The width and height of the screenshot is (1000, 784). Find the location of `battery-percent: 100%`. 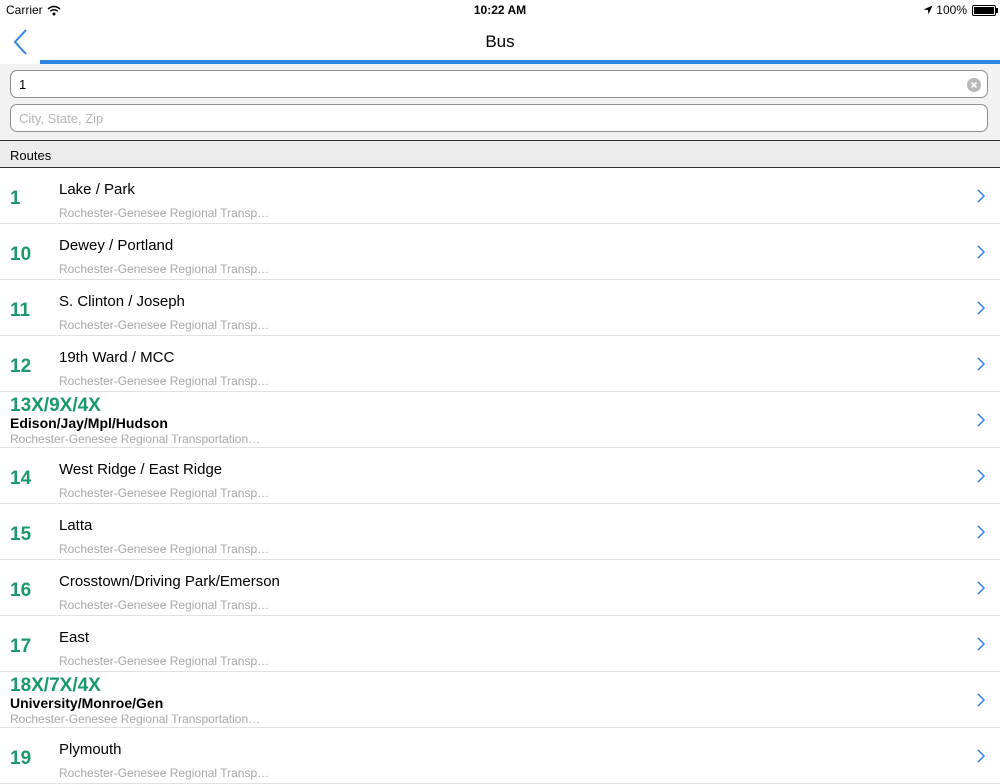

battery-percent: 100% is located at coordinates (951, 10).